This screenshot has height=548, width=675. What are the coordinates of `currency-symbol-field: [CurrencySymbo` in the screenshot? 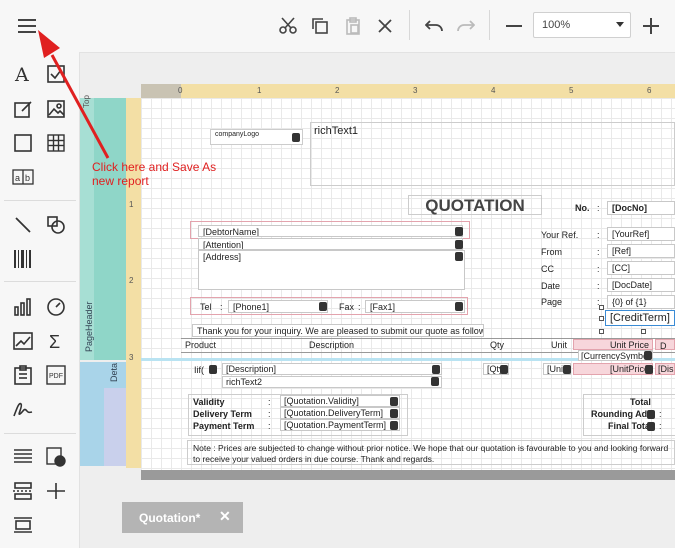 It's located at (615, 355).